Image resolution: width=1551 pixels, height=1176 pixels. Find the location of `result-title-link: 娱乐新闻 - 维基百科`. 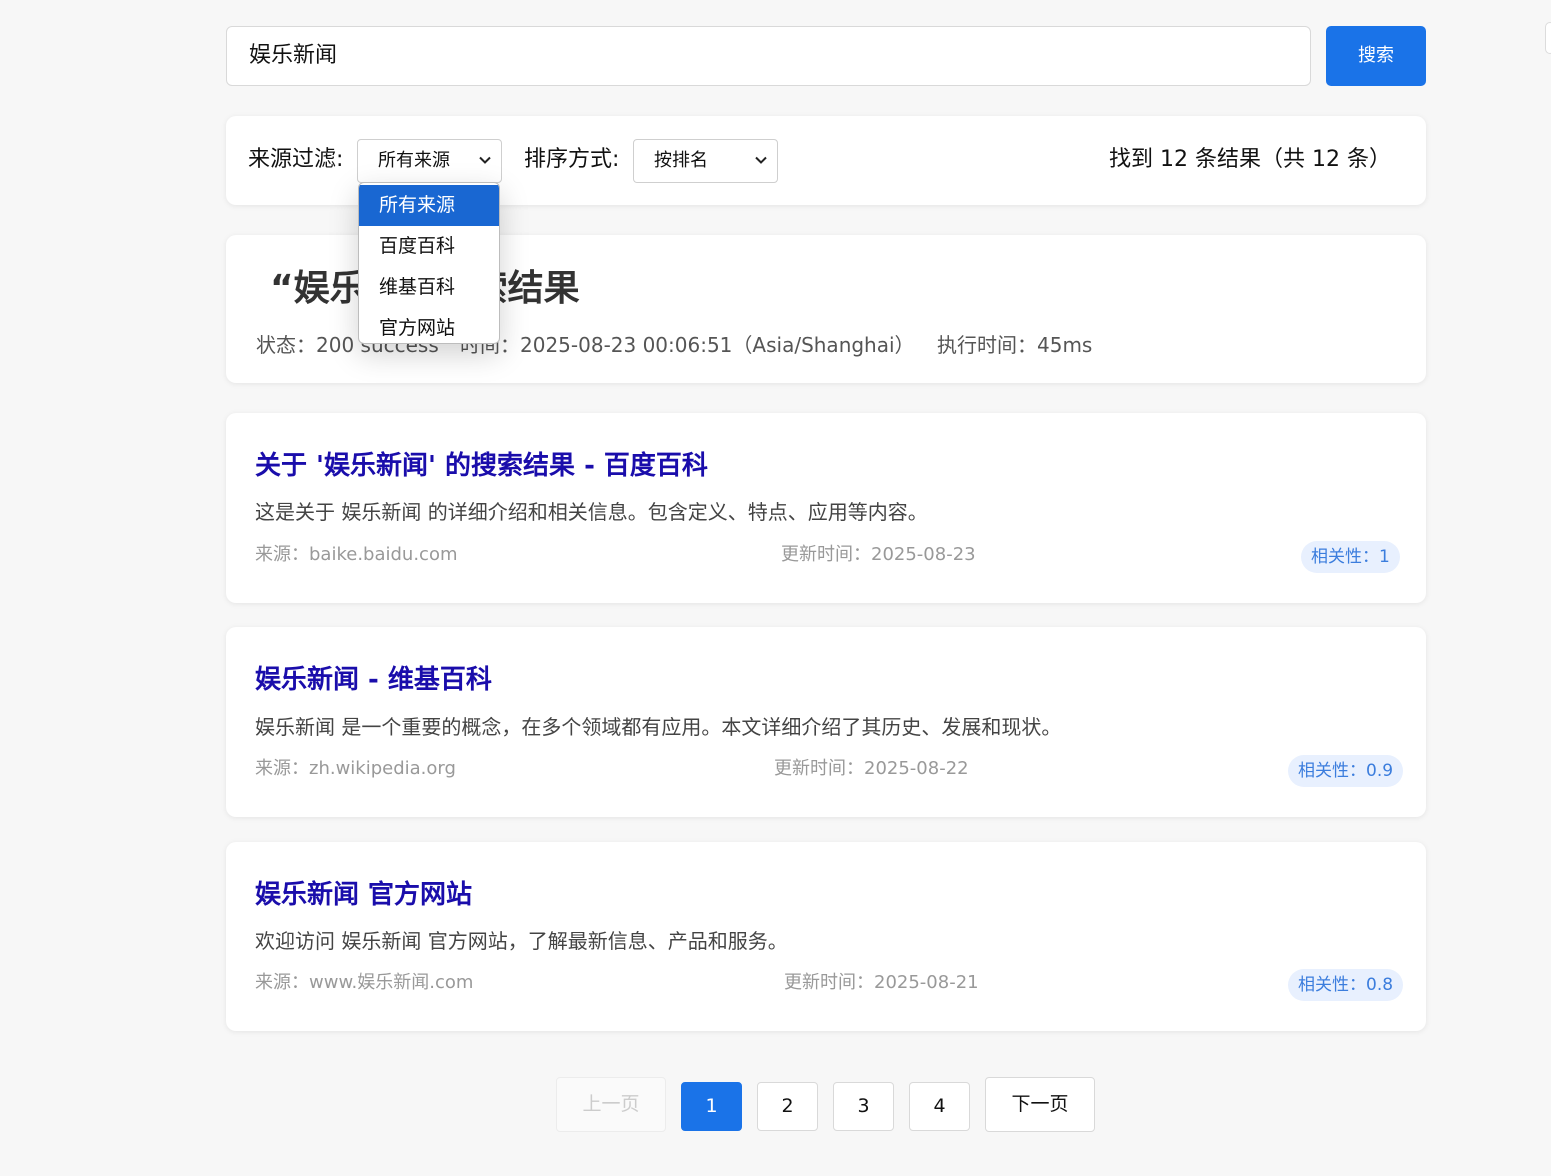

result-title-link: 娱乐新闻 - 维基百科 is located at coordinates (373, 680).